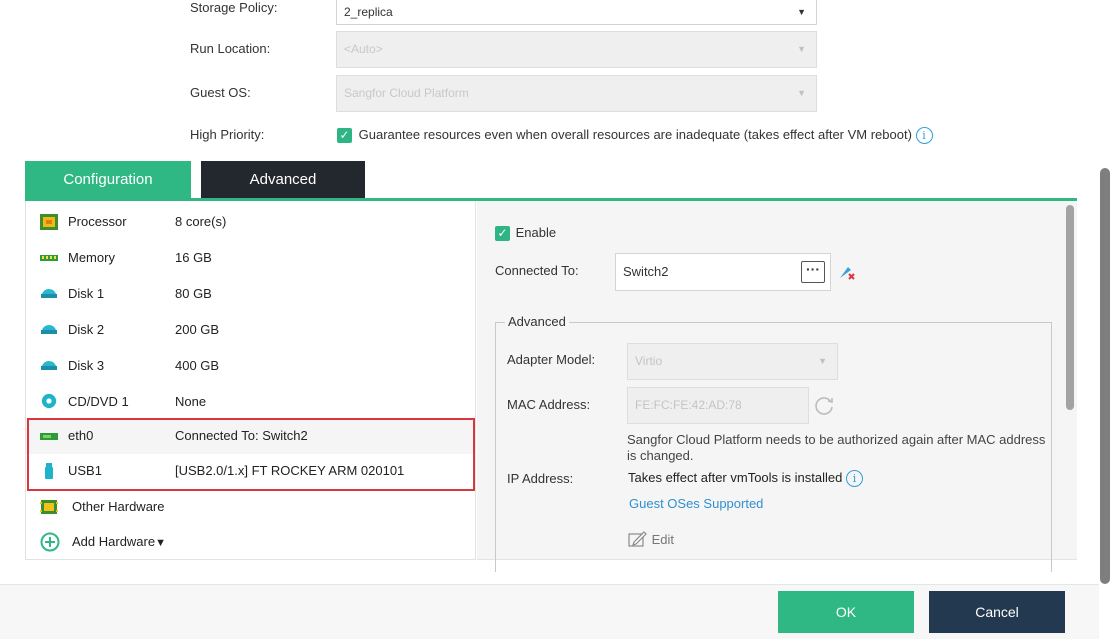 Image resolution: width=1112 pixels, height=639 pixels. What do you see at coordinates (201, 221) in the screenshot?
I see `hardware-value: 8 core(s)` at bounding box center [201, 221].